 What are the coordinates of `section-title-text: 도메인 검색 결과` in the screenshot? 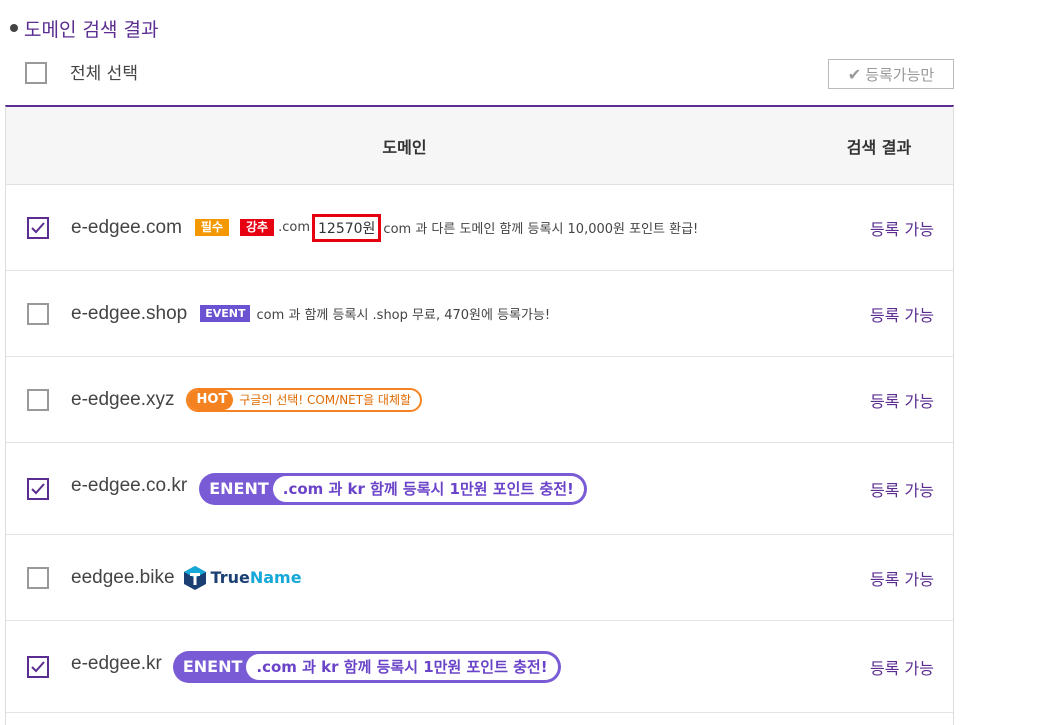 It's located at (91, 29).